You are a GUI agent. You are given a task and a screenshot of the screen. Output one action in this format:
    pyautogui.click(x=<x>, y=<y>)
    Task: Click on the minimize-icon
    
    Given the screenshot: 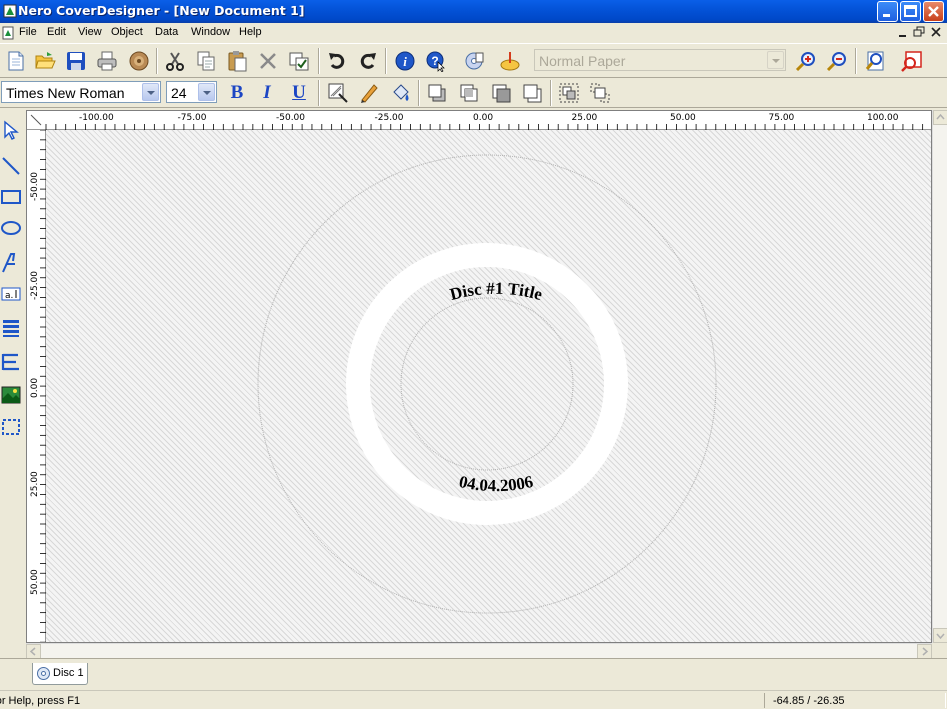 What is the action you would take?
    pyautogui.click(x=902, y=36)
    